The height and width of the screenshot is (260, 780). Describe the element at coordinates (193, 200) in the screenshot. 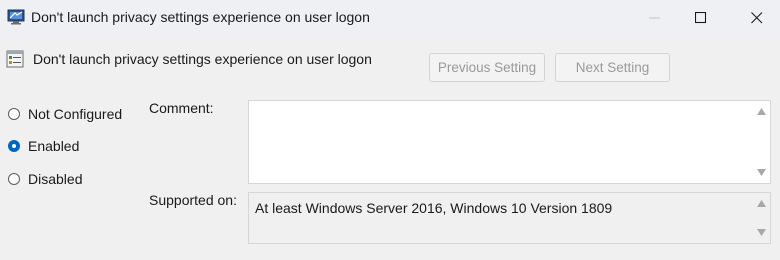

I see `supported-on-label: Supported on:` at that location.